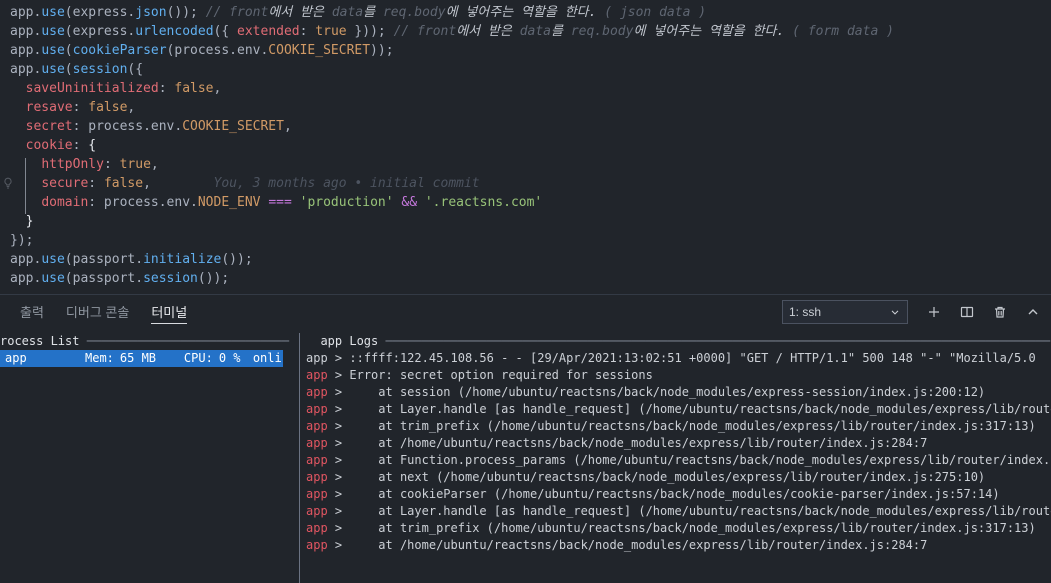 This screenshot has height=583, width=1051. I want to click on code-line: secret: process.env.COOKIE_SECRET,, so click(158, 126).